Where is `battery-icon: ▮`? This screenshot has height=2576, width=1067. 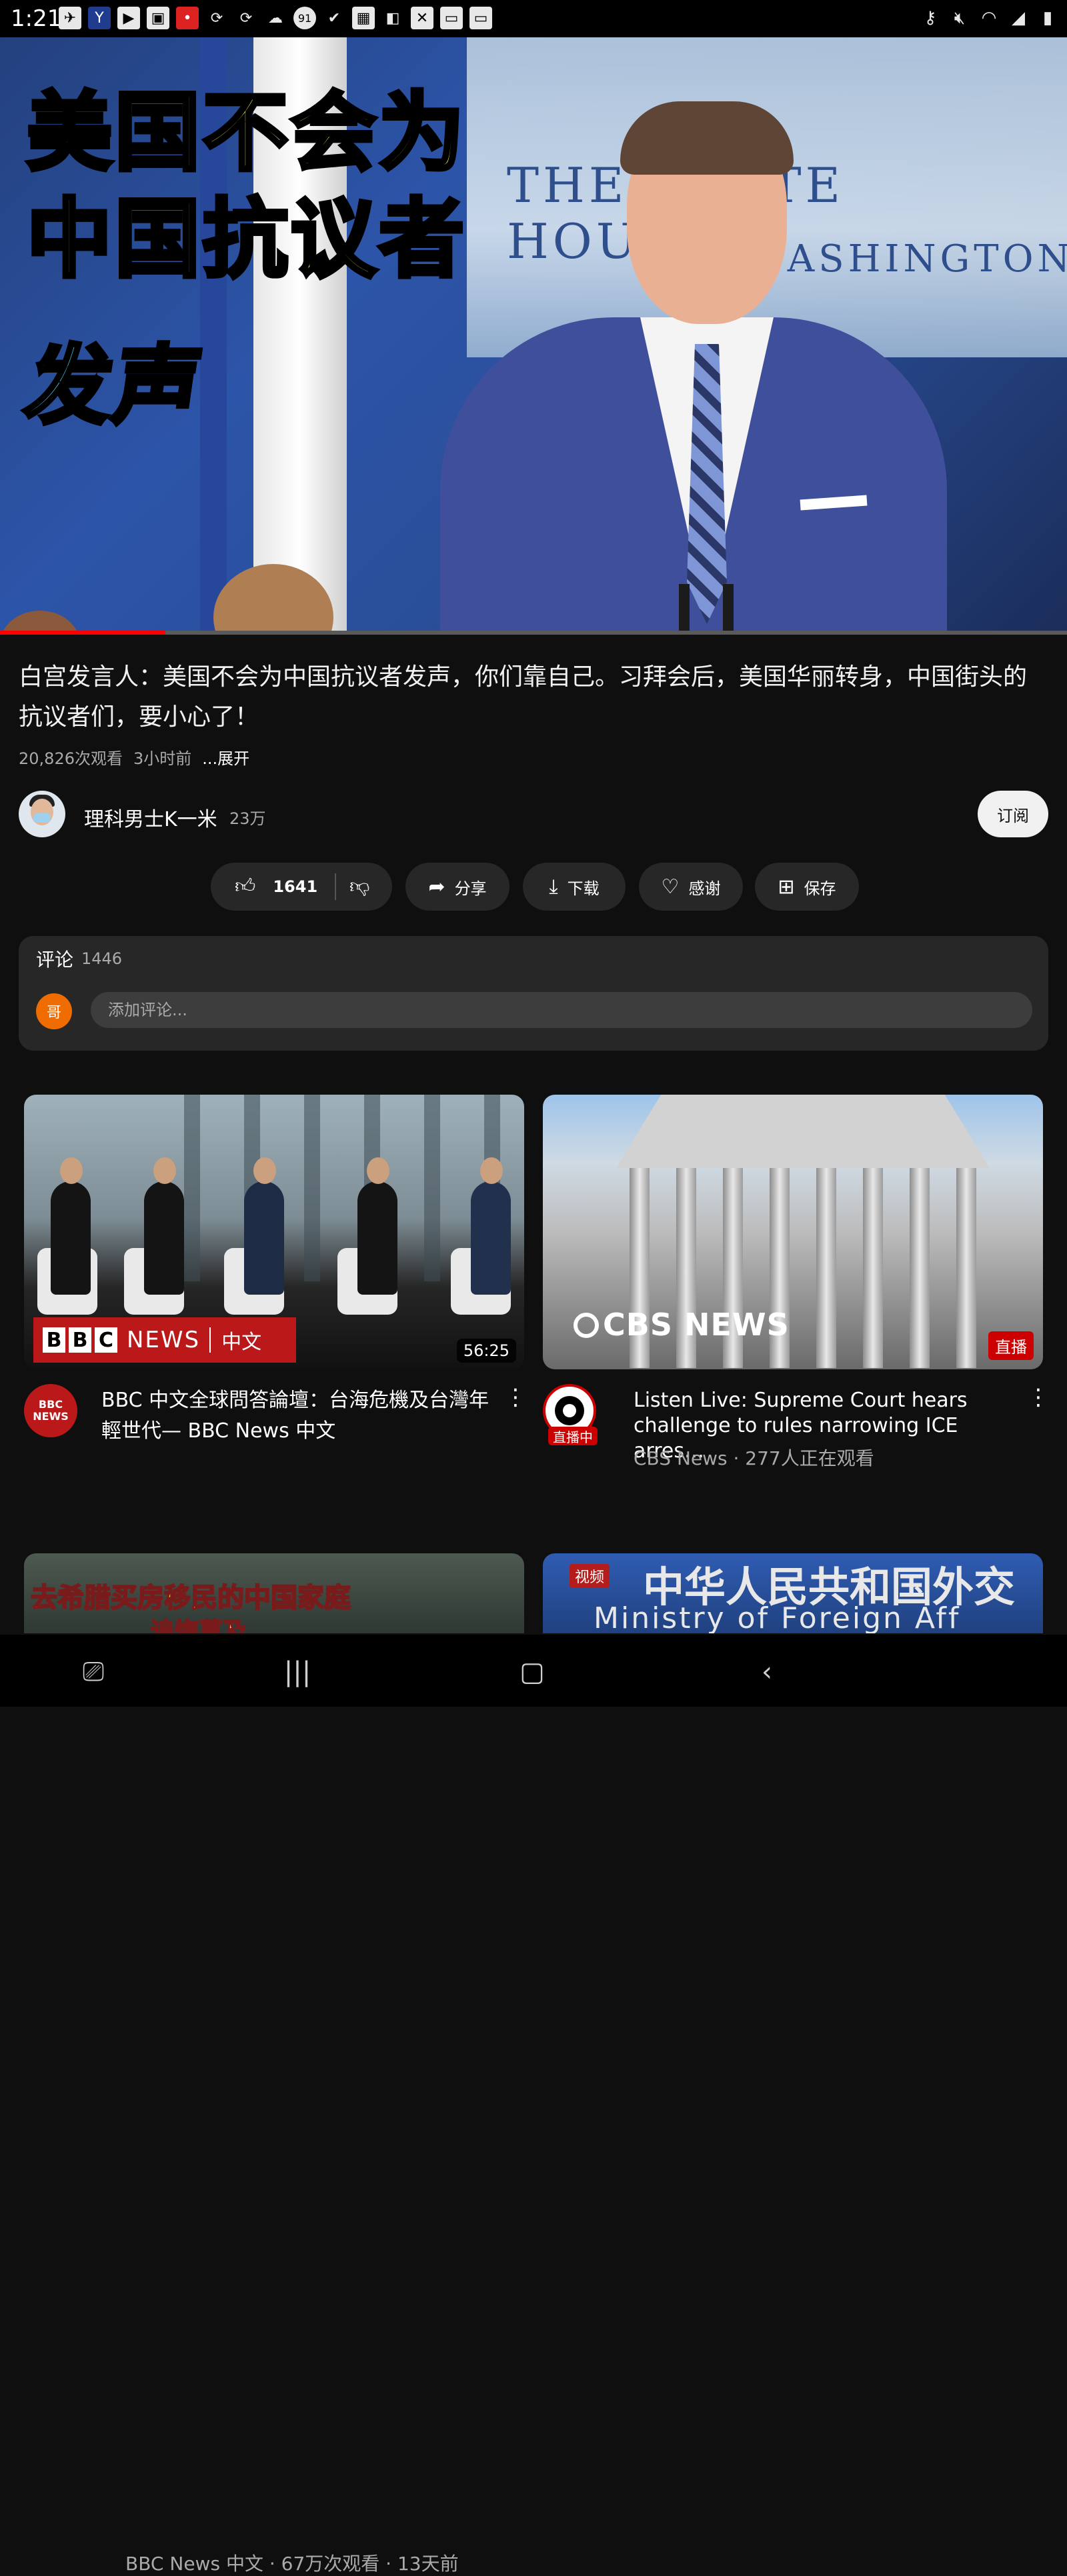
battery-icon: ▮ is located at coordinates (1047, 18).